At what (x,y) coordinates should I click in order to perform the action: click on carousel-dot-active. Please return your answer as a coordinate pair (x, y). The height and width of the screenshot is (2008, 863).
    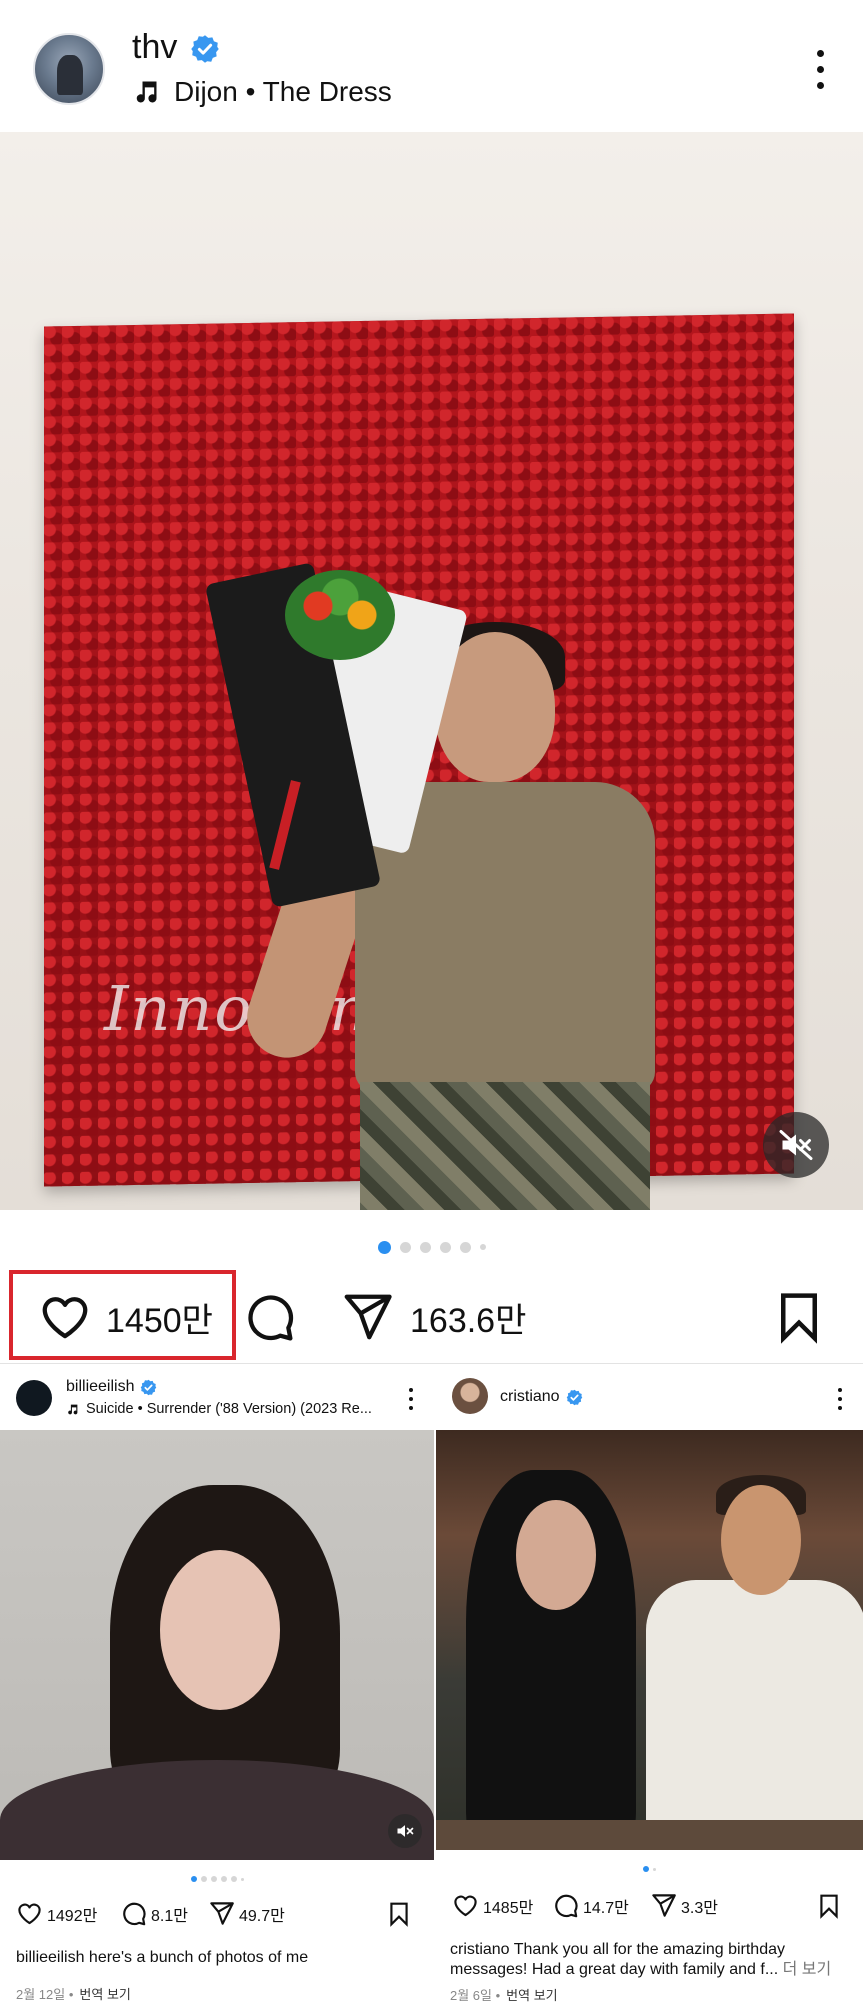
    Looking at the image, I should click on (384, 1247).